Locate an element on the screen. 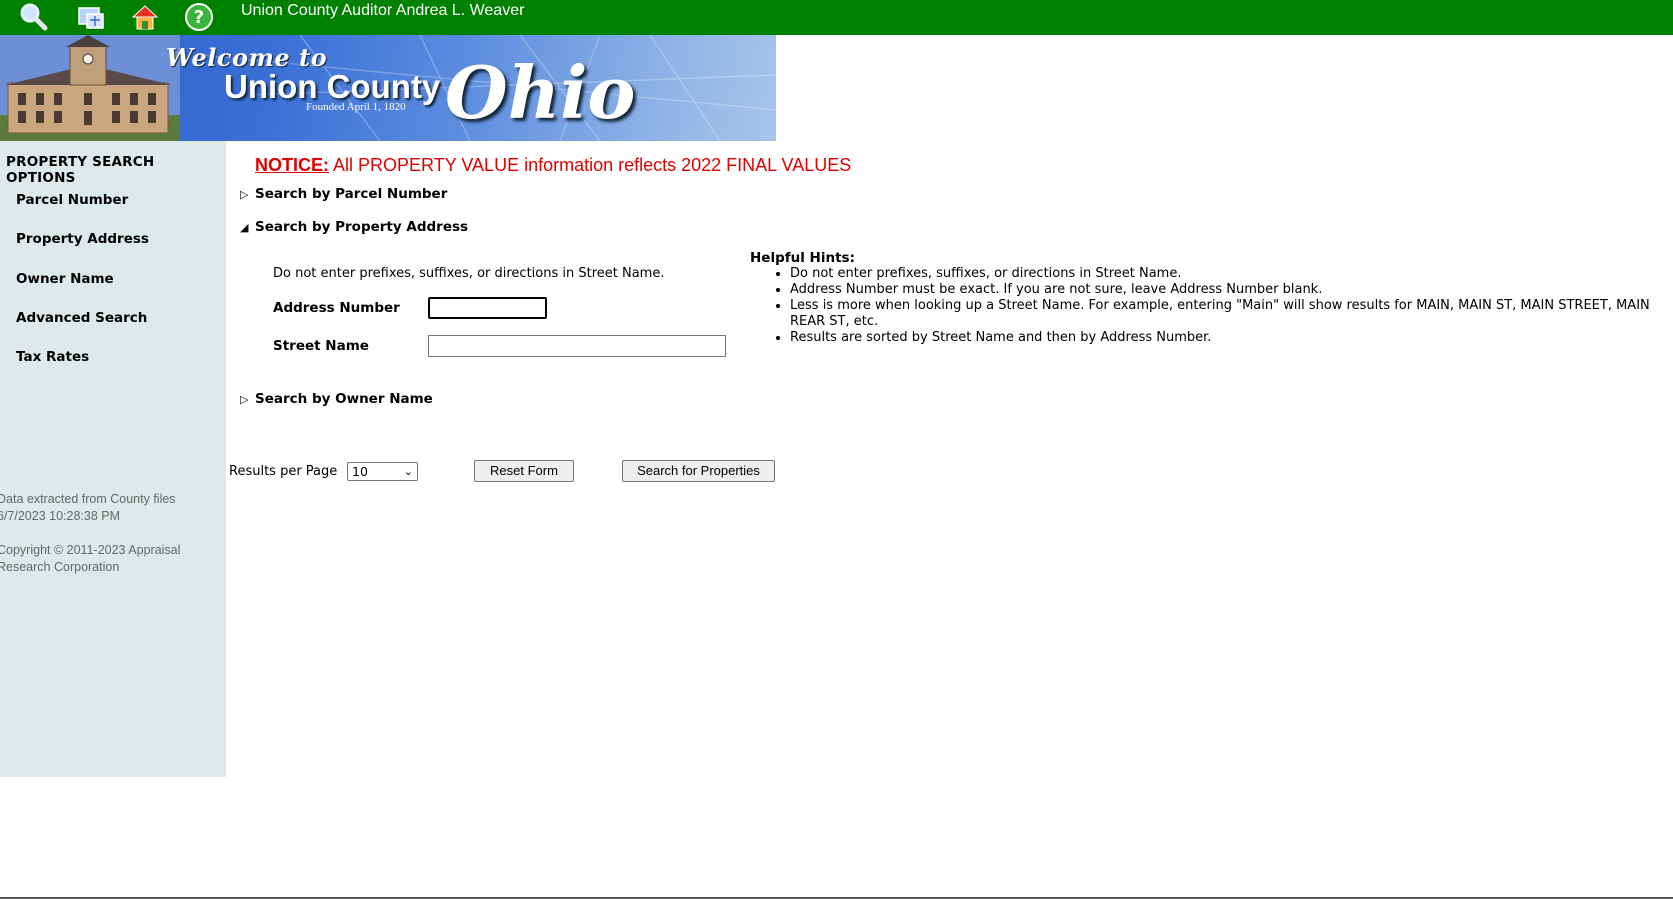 The image size is (1673, 899). top-bar: ? Union County Auditor Andrea L. Weaver is located at coordinates (836, 17).